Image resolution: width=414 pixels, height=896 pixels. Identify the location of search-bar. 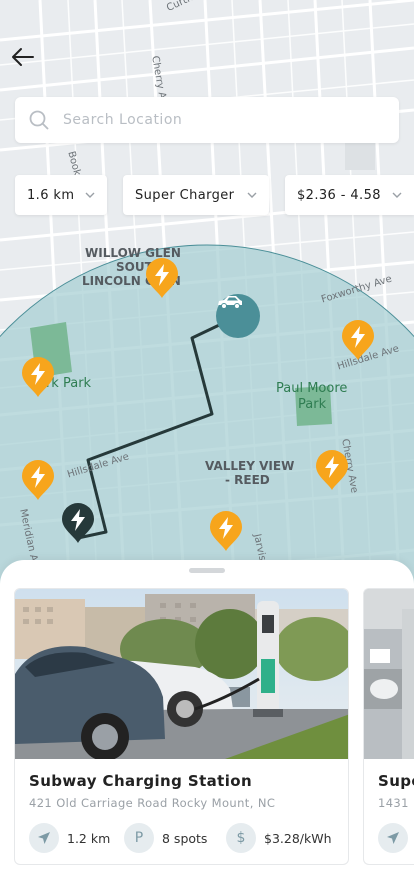
(207, 120).